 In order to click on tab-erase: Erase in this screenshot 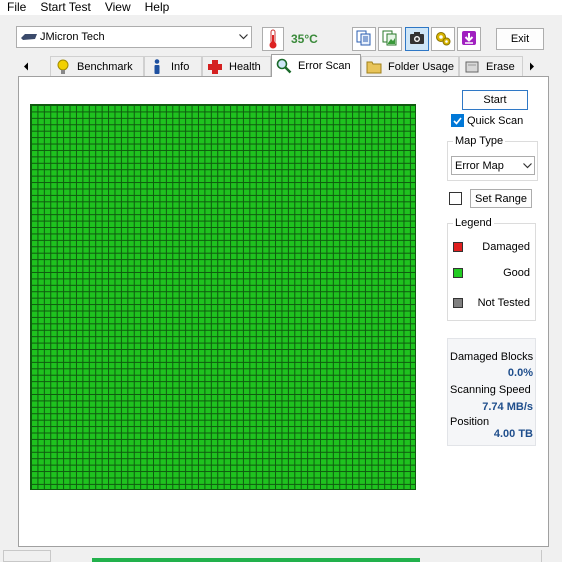, I will do `click(491, 66)`.